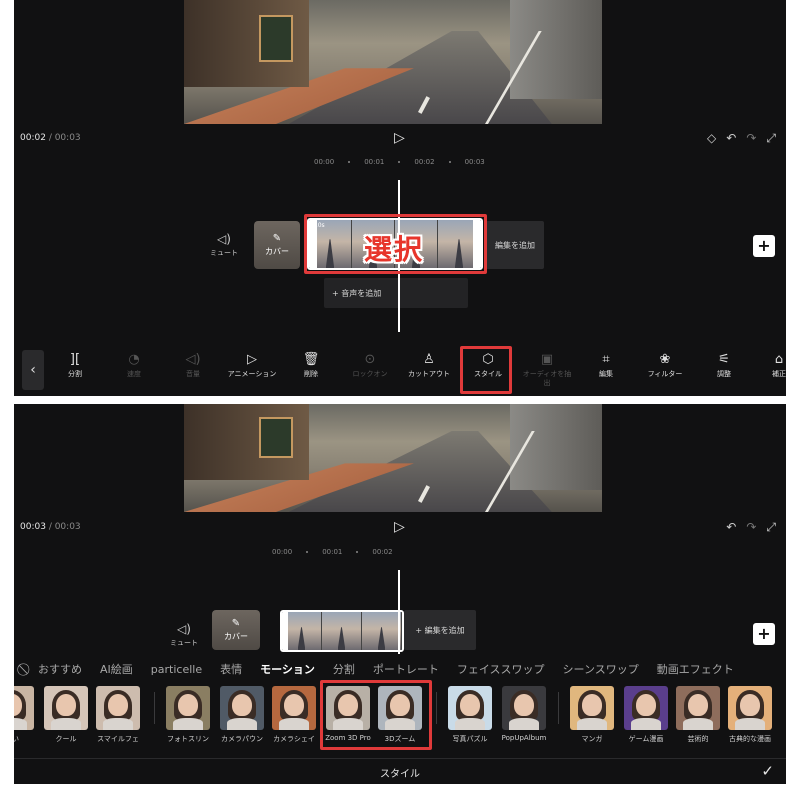 Image resolution: width=800 pixels, height=800 pixels. What do you see at coordinates (332, 552) in the screenshot?
I see `timeline-ruler: 00:00 00:01 00:02` at bounding box center [332, 552].